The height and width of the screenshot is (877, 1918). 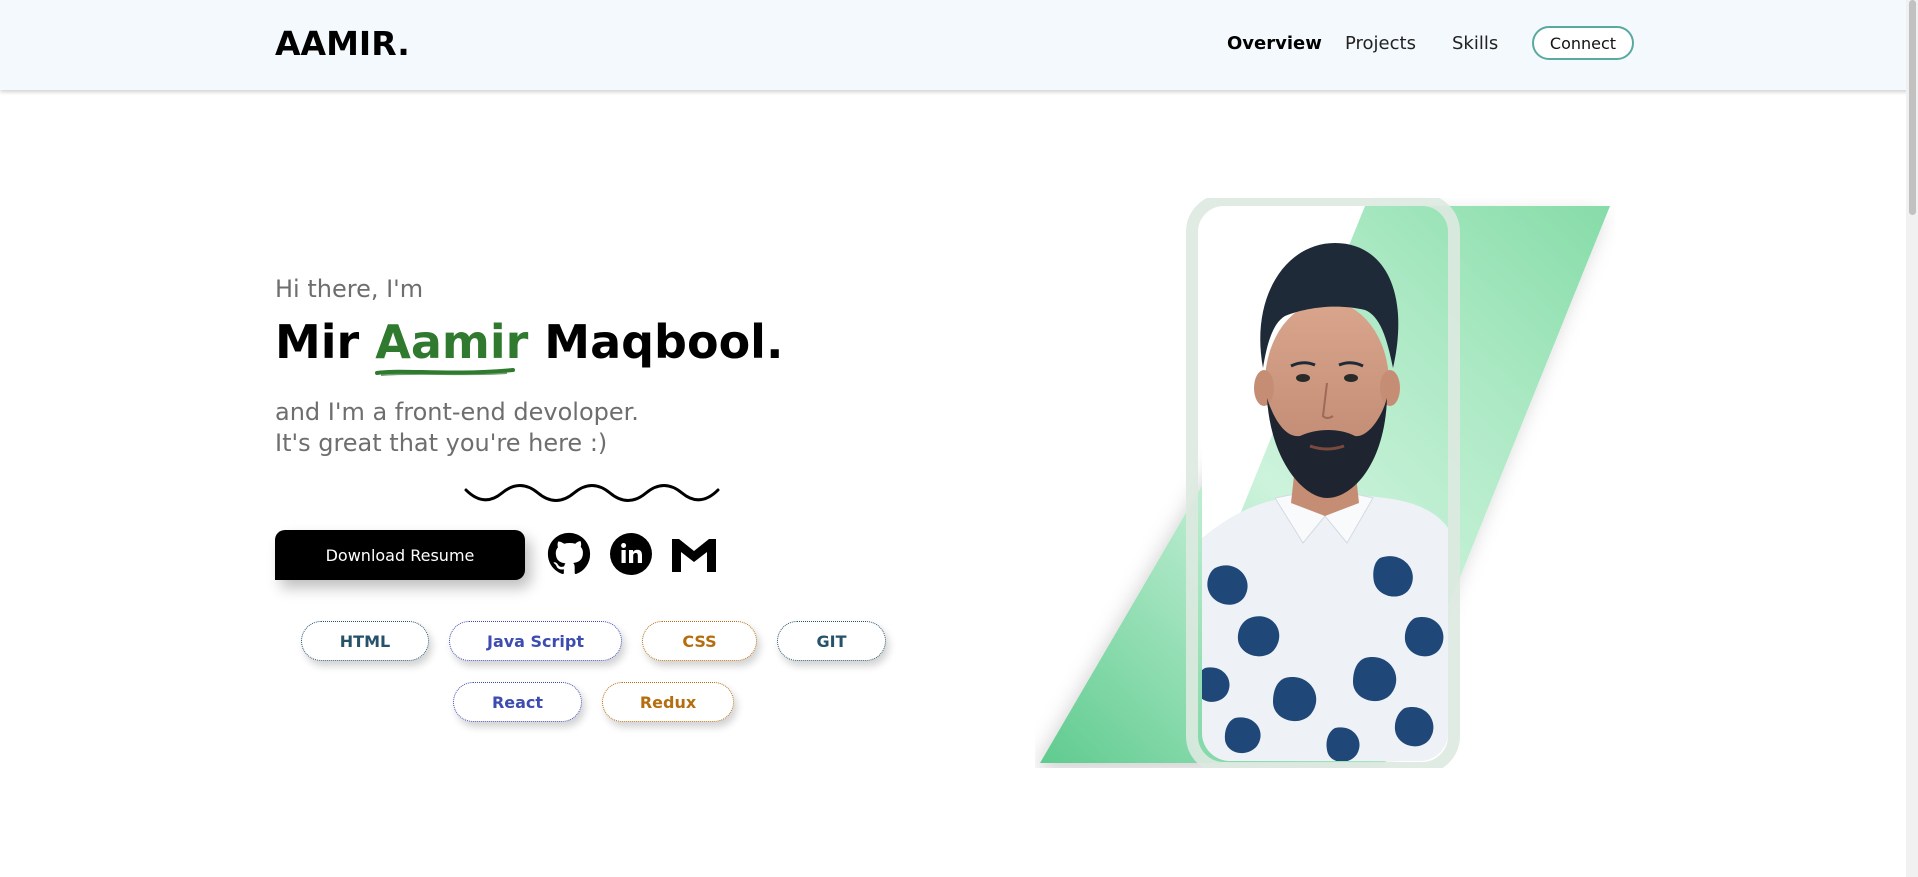 I want to click on github-icon, so click(x=569, y=554).